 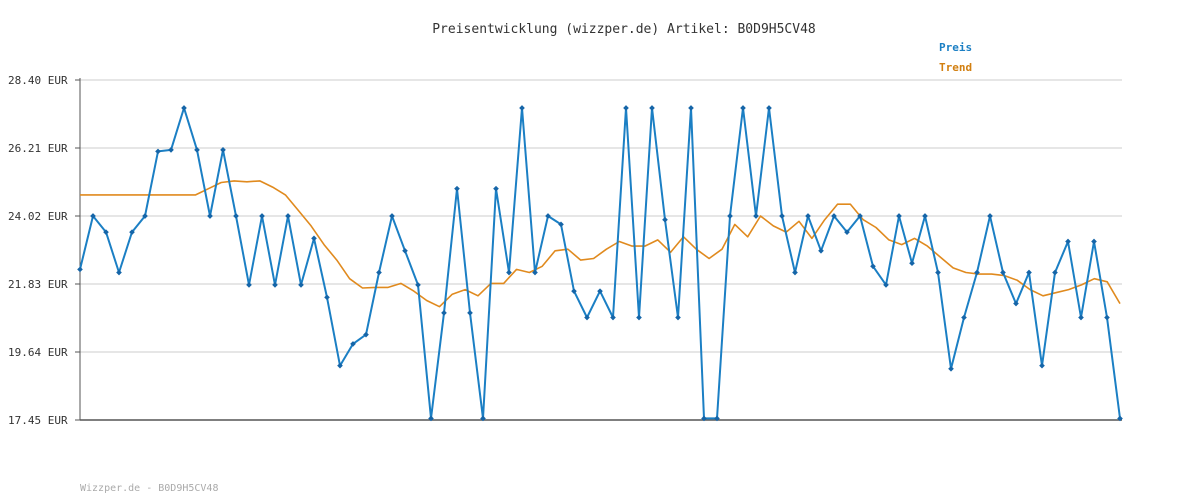 I want to click on y-tick-label: 24.02 EUR, so click(x=38, y=216).